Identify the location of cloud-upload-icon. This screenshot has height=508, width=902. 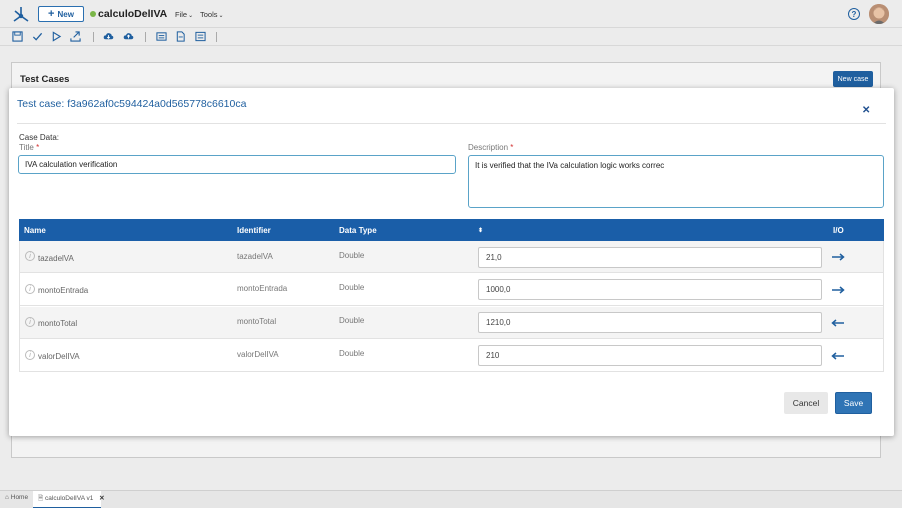
(128, 36).